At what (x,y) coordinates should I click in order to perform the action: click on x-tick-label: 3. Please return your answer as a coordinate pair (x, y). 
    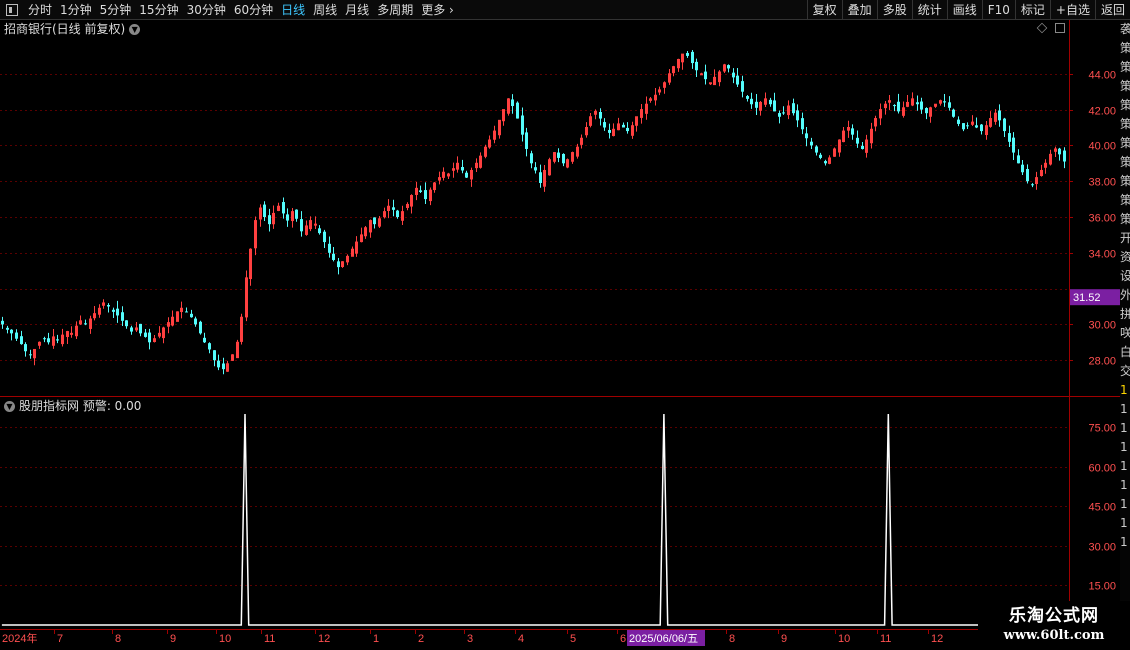
    Looking at the image, I should click on (470, 639).